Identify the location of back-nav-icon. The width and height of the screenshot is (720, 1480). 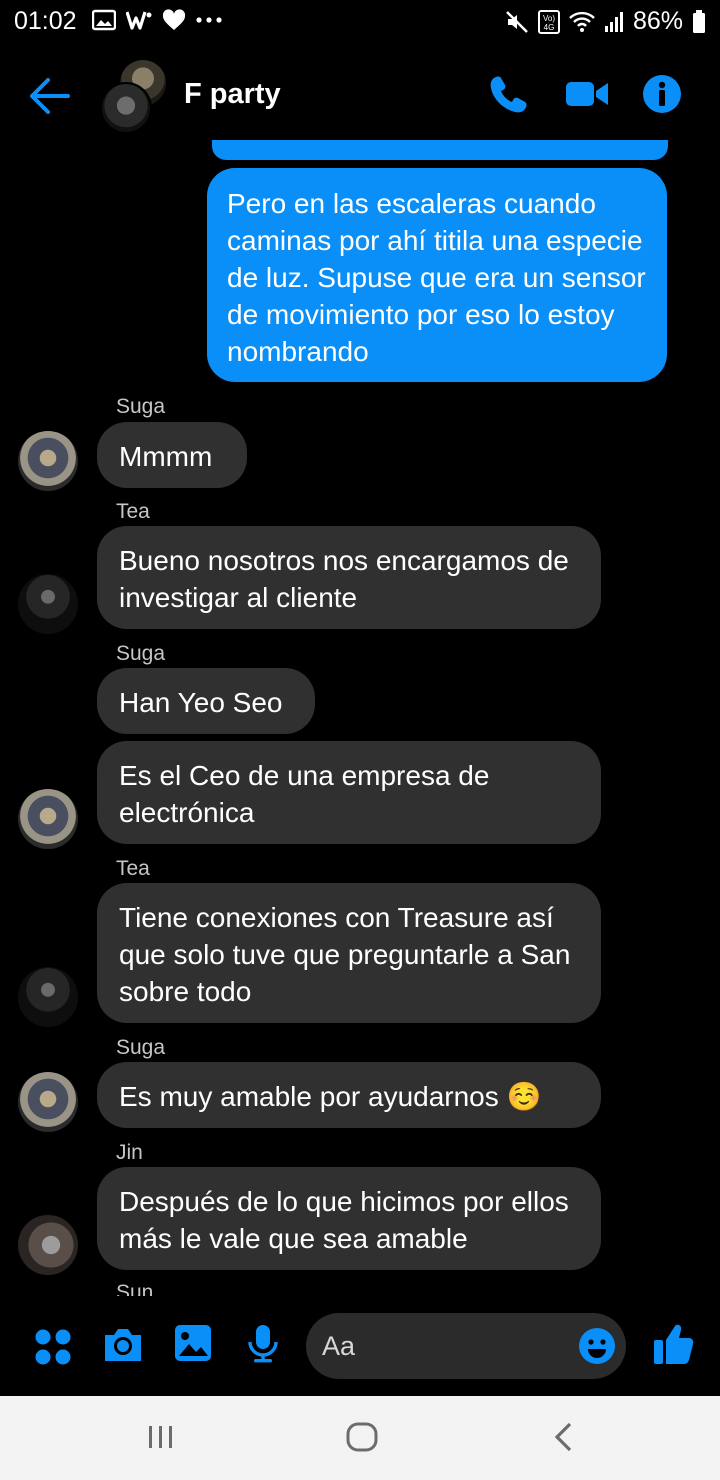
(564, 1437).